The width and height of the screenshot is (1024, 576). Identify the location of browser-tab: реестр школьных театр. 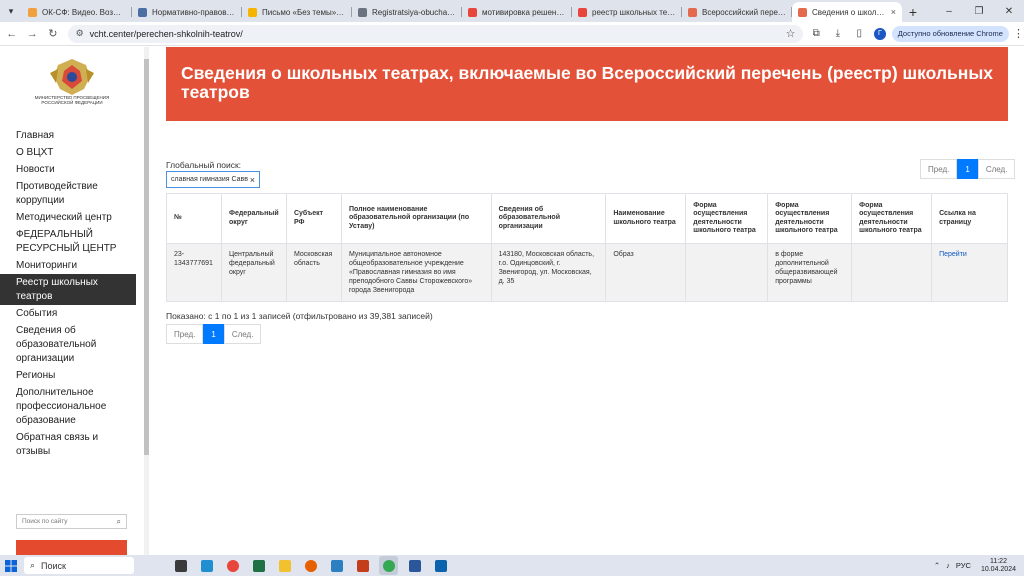
(627, 12).